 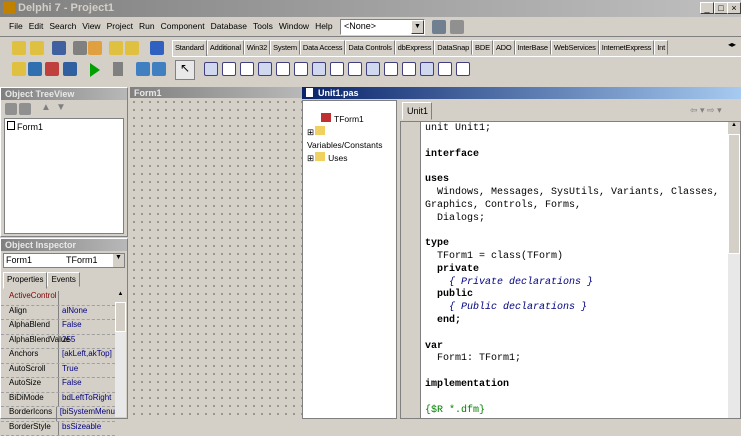 What do you see at coordinates (351, 139) in the screenshot?
I see `explorer-item: ⊞Variables/Constants` at bounding box center [351, 139].